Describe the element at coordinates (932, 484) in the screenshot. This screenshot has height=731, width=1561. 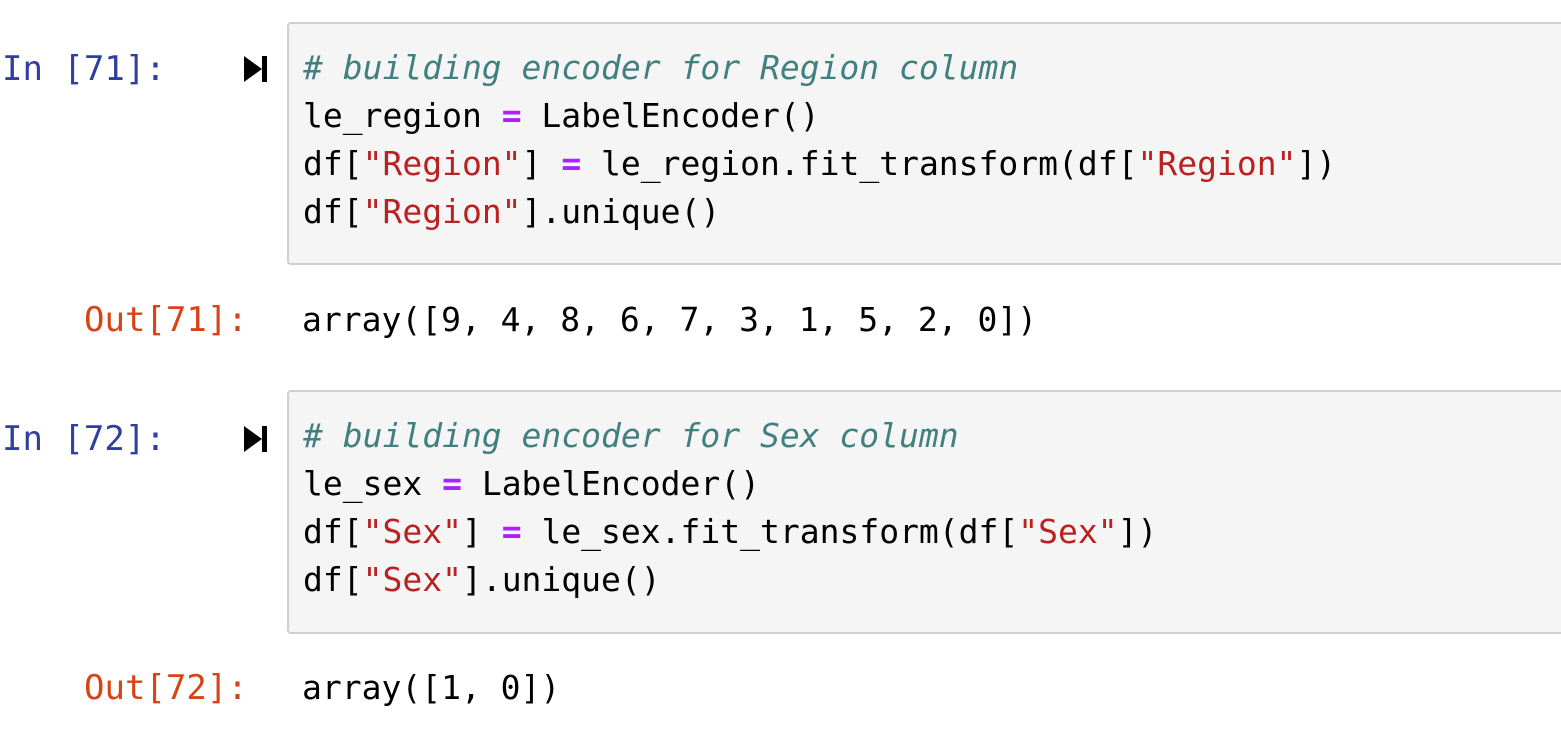
I see `code-line: le_sex = LabelEncoder()` at that location.